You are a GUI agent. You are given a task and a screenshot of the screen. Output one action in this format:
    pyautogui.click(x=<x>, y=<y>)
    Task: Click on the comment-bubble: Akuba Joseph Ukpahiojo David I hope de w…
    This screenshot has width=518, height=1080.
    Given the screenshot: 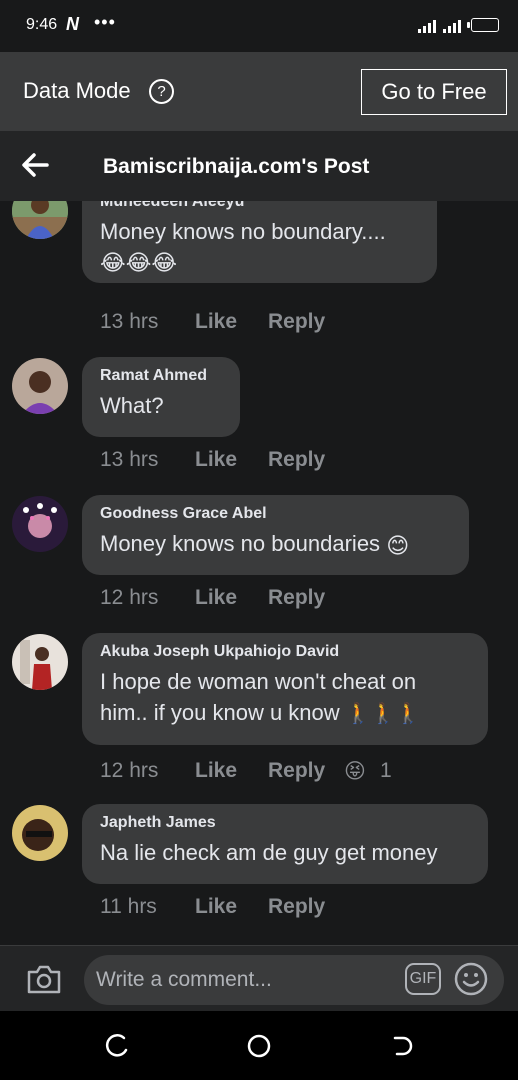 What is the action you would take?
    pyautogui.click(x=285, y=689)
    